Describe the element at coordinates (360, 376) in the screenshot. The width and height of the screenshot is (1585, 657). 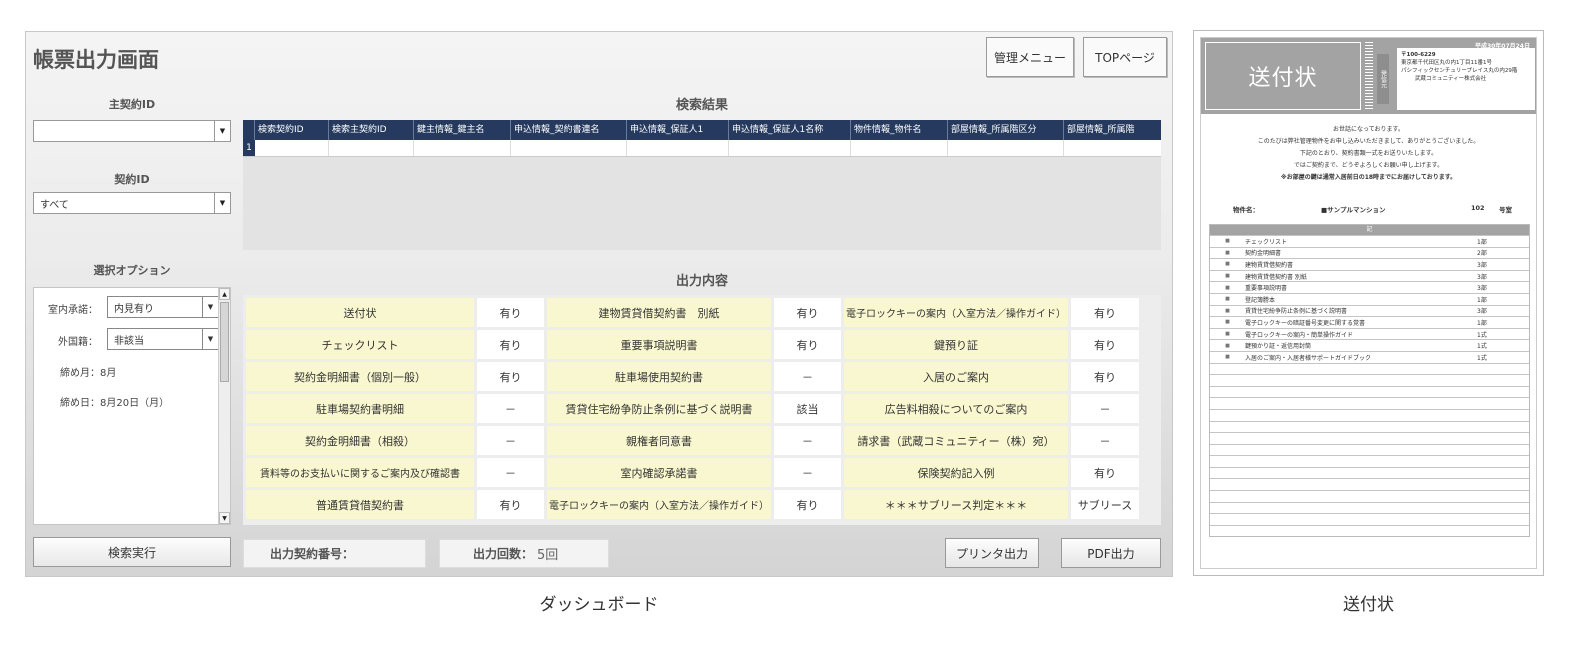
I see `output-item-name: 契約金明細書（個別一般）` at that location.